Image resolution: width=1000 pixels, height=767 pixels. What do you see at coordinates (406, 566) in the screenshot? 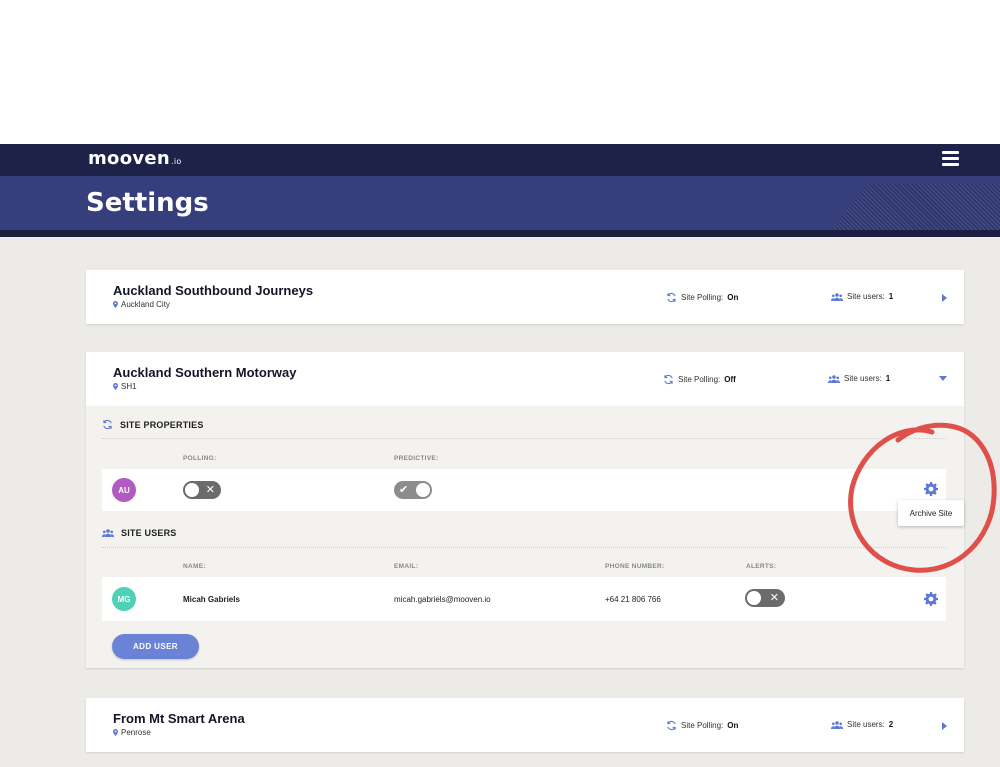
I see `email-column-label: EMAIL:` at bounding box center [406, 566].